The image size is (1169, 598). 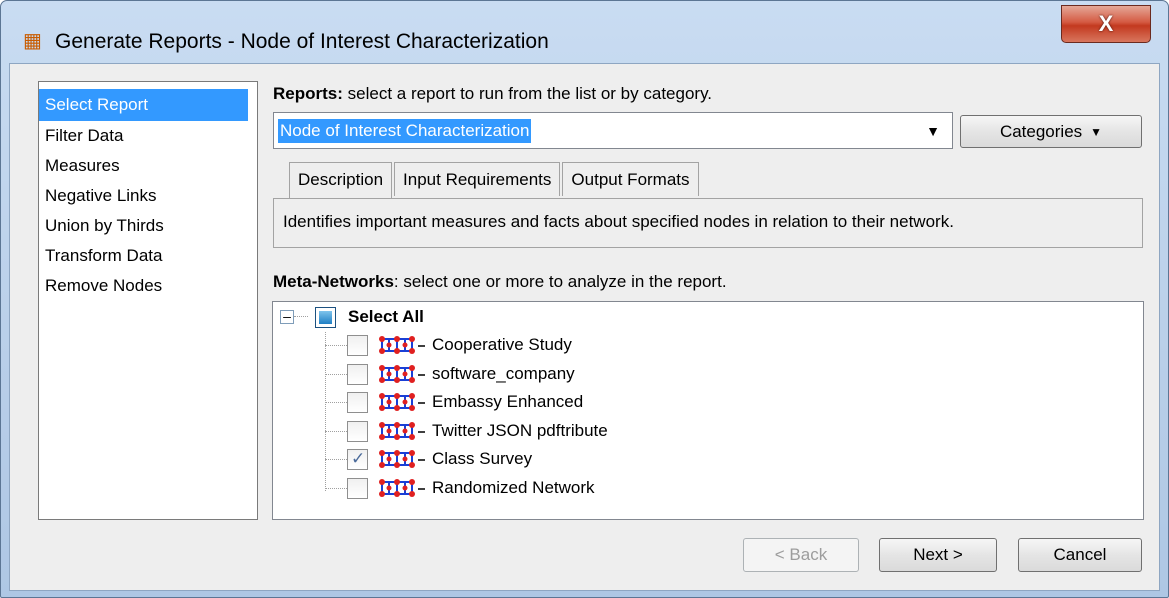 What do you see at coordinates (325, 317) in the screenshot?
I see `select-all-checkbox` at bounding box center [325, 317].